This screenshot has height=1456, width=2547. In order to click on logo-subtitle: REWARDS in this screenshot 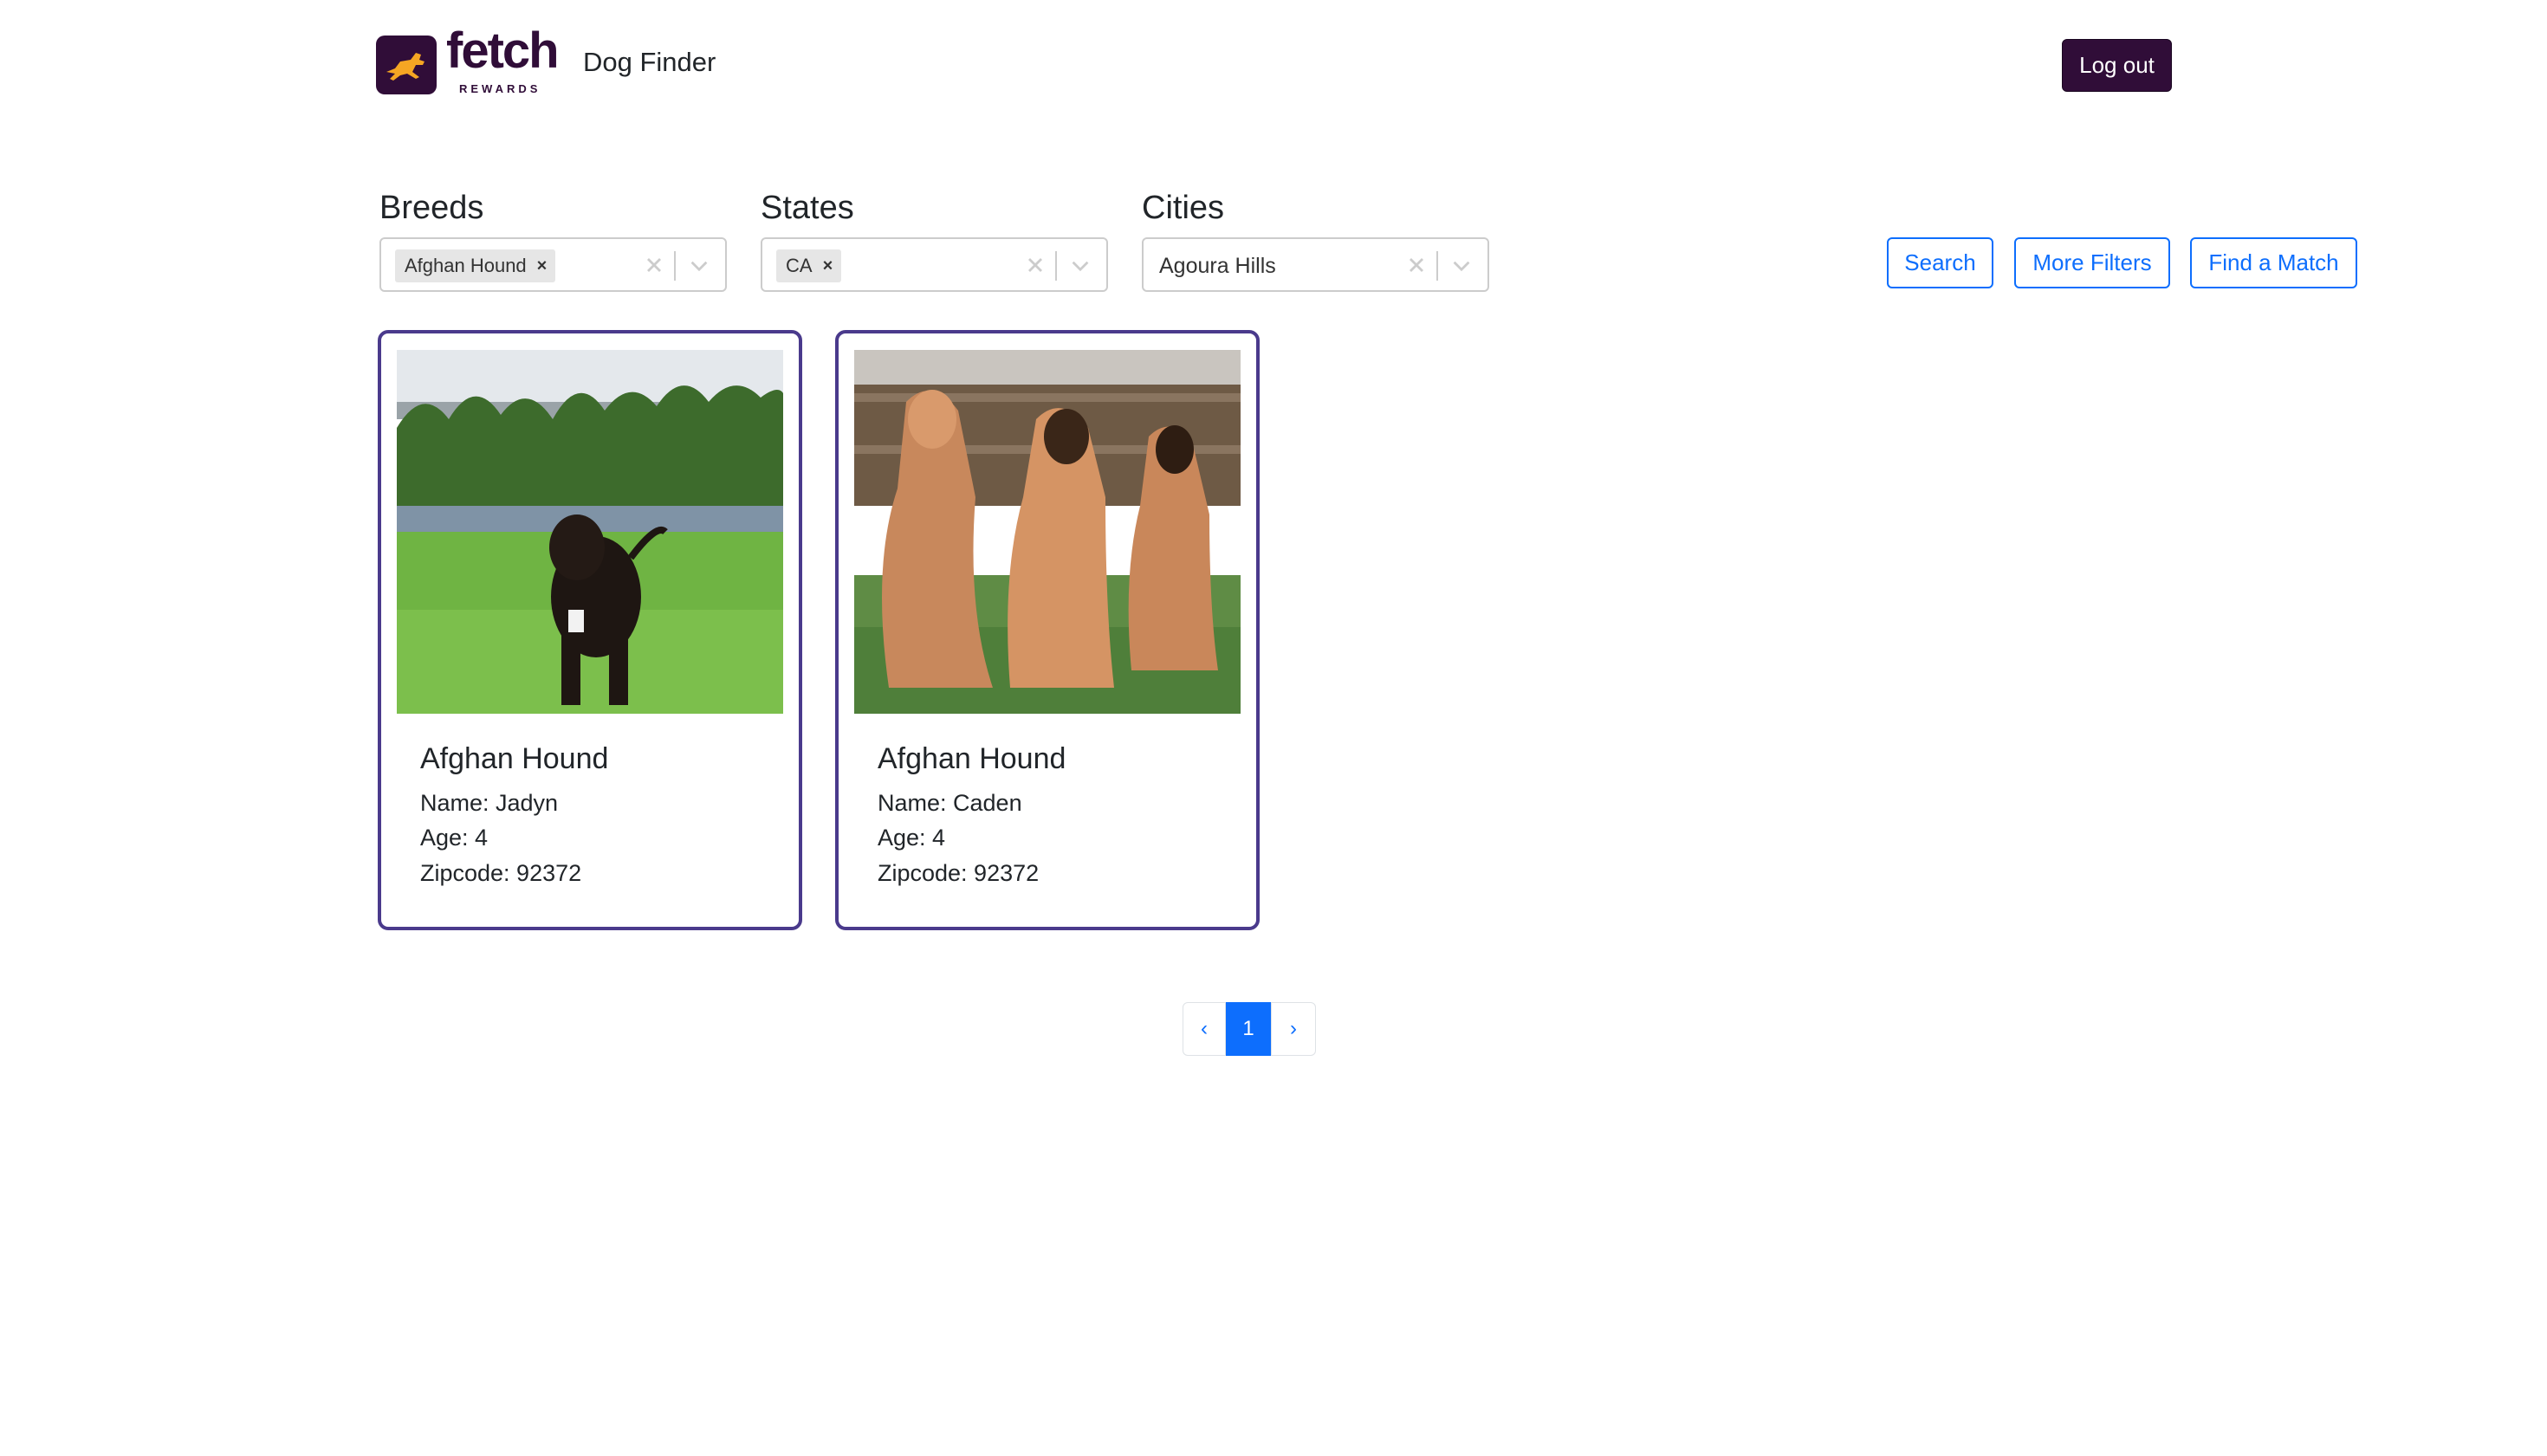, I will do `click(500, 88)`.